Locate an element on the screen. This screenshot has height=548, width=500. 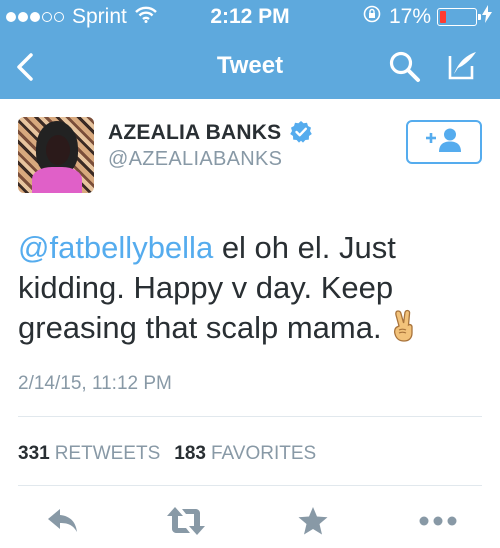
retweets-label: RETWEETS is located at coordinates (108, 454).